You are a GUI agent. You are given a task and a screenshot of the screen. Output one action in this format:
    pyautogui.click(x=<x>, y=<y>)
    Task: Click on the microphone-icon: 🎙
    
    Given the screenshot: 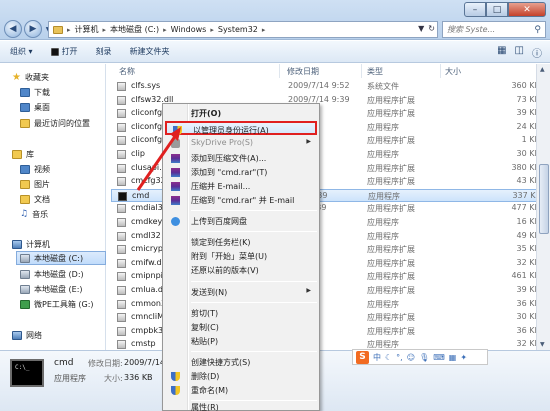 What is the action you would take?
    pyautogui.click(x=424, y=357)
    